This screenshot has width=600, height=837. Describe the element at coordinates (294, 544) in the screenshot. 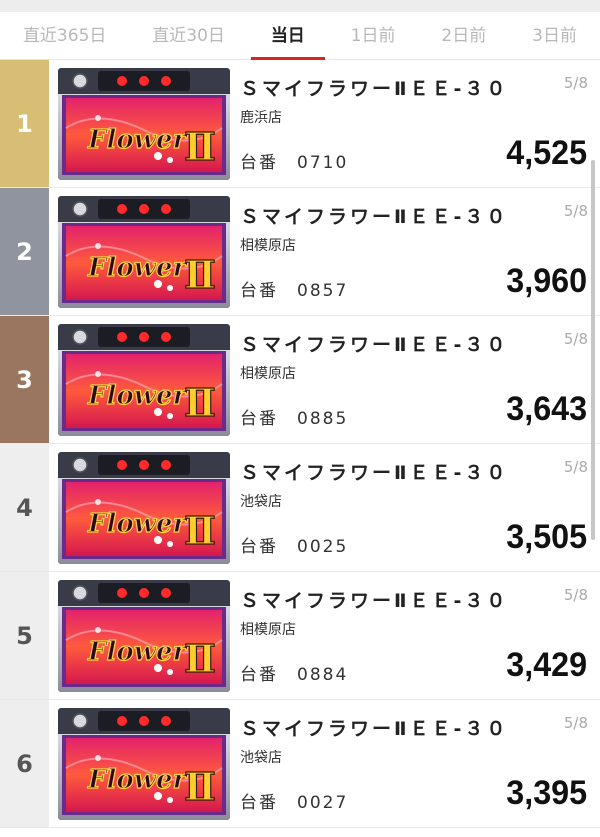

I see `machine-number: 台番 0025` at that location.